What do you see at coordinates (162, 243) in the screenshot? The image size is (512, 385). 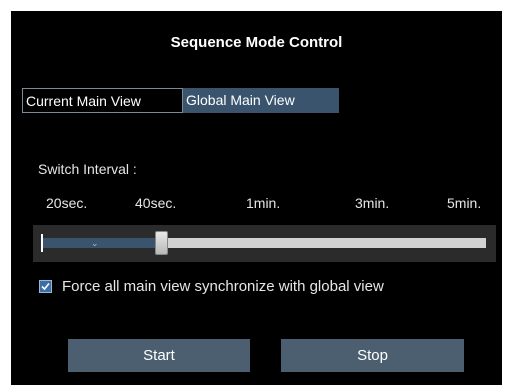 I see `slider-thumb` at bounding box center [162, 243].